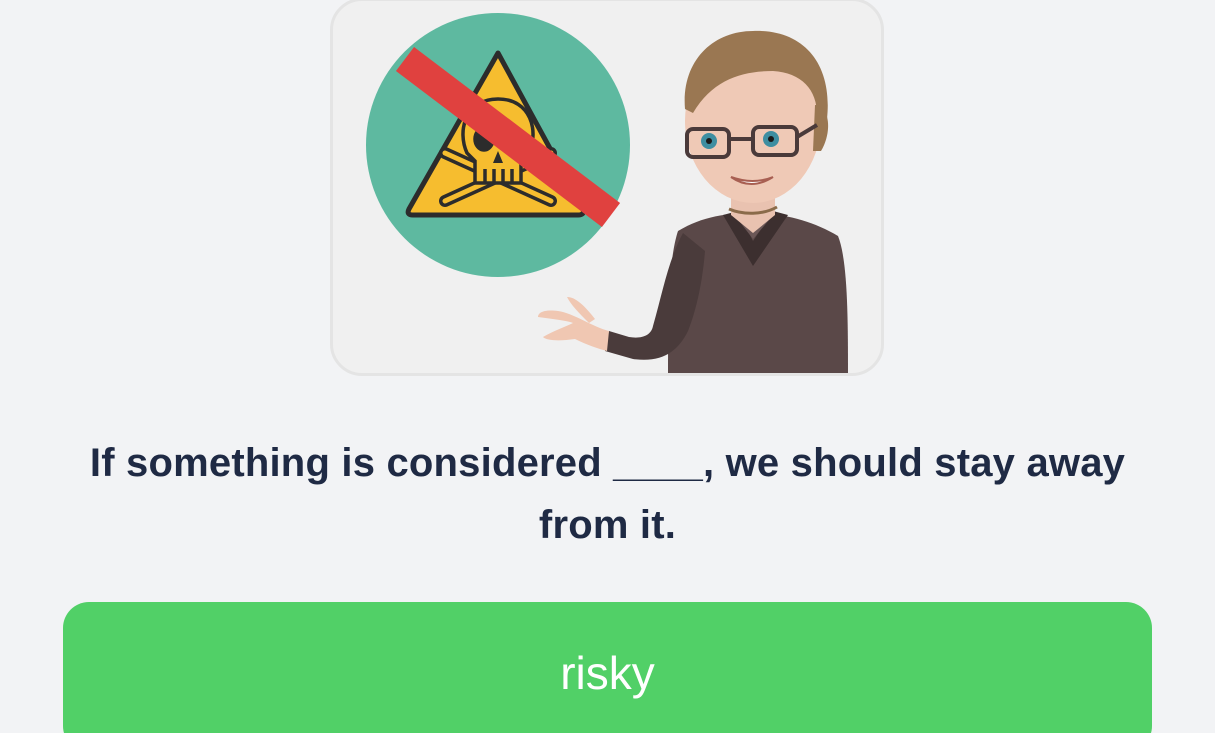  Describe the element at coordinates (607, 673) in the screenshot. I see `answer-label: risky` at that location.